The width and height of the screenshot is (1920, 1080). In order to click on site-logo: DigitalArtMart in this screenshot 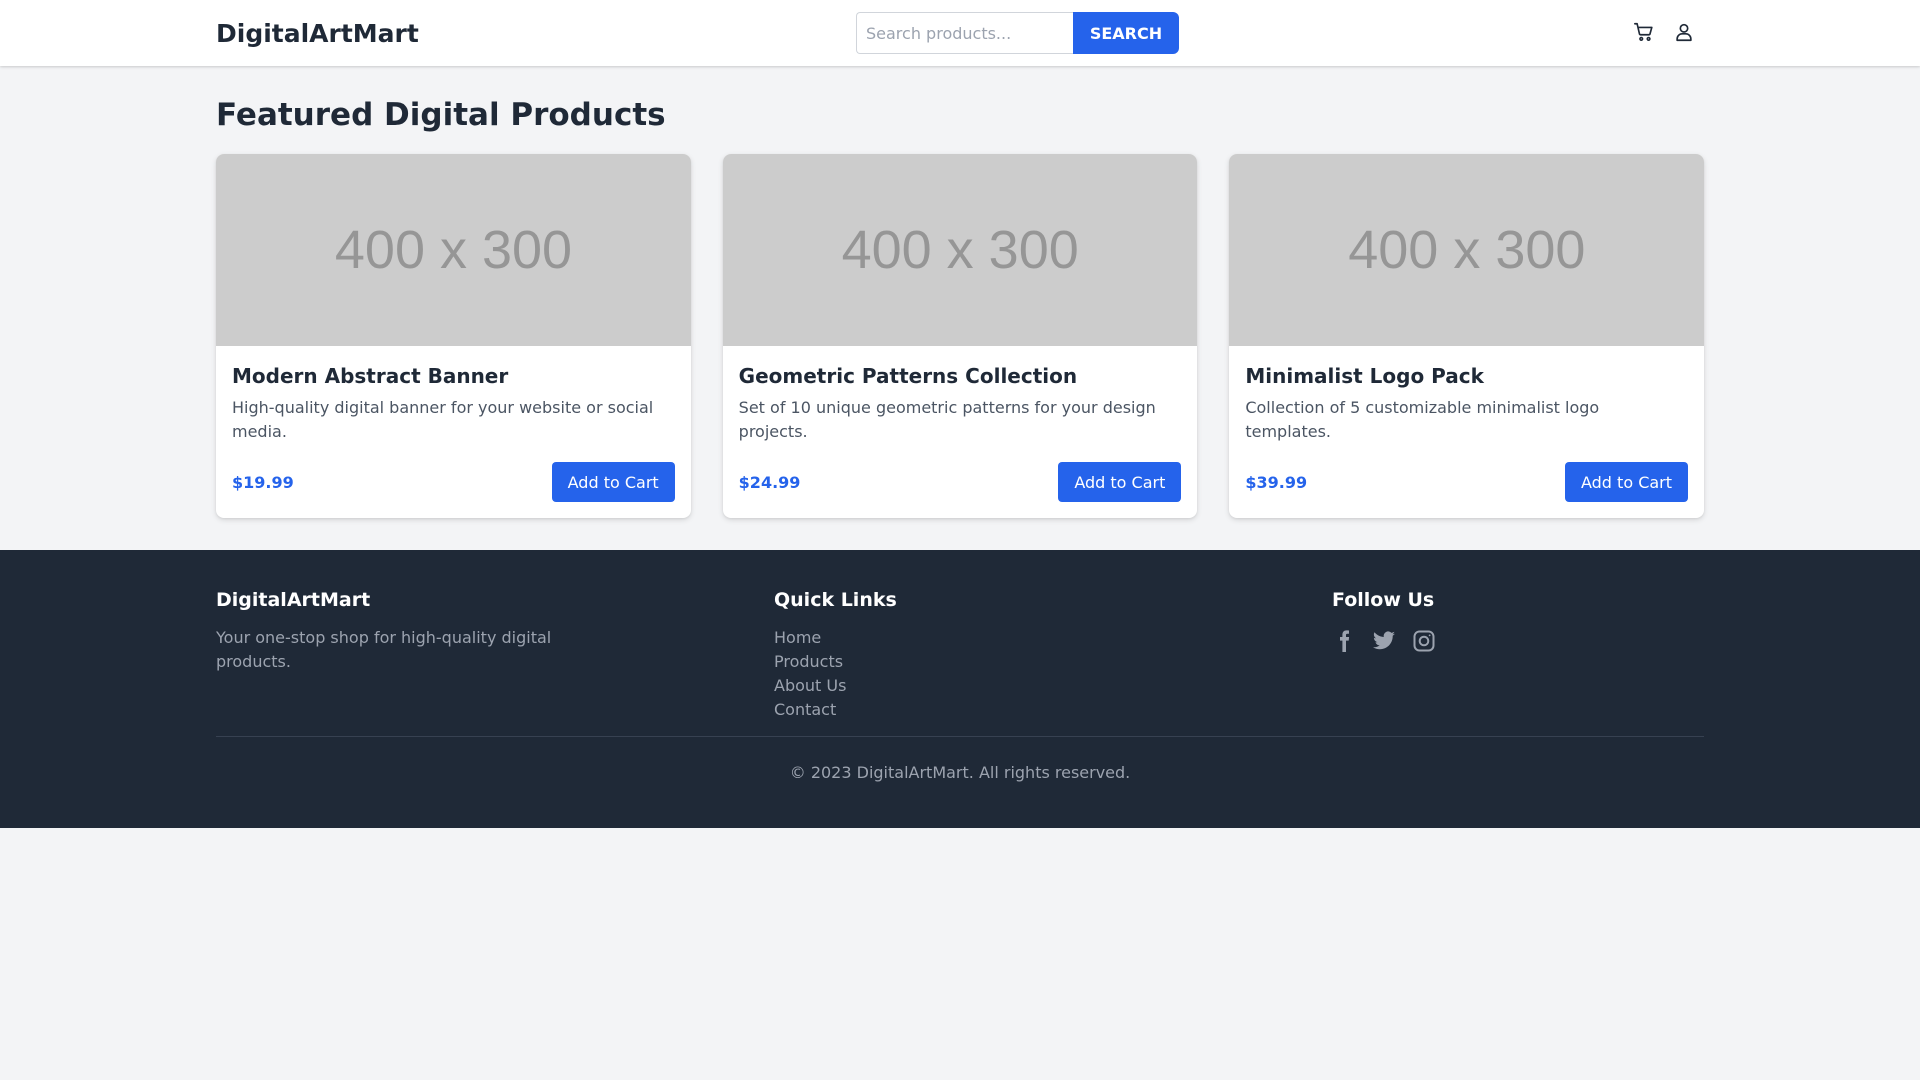, I will do `click(317, 33)`.